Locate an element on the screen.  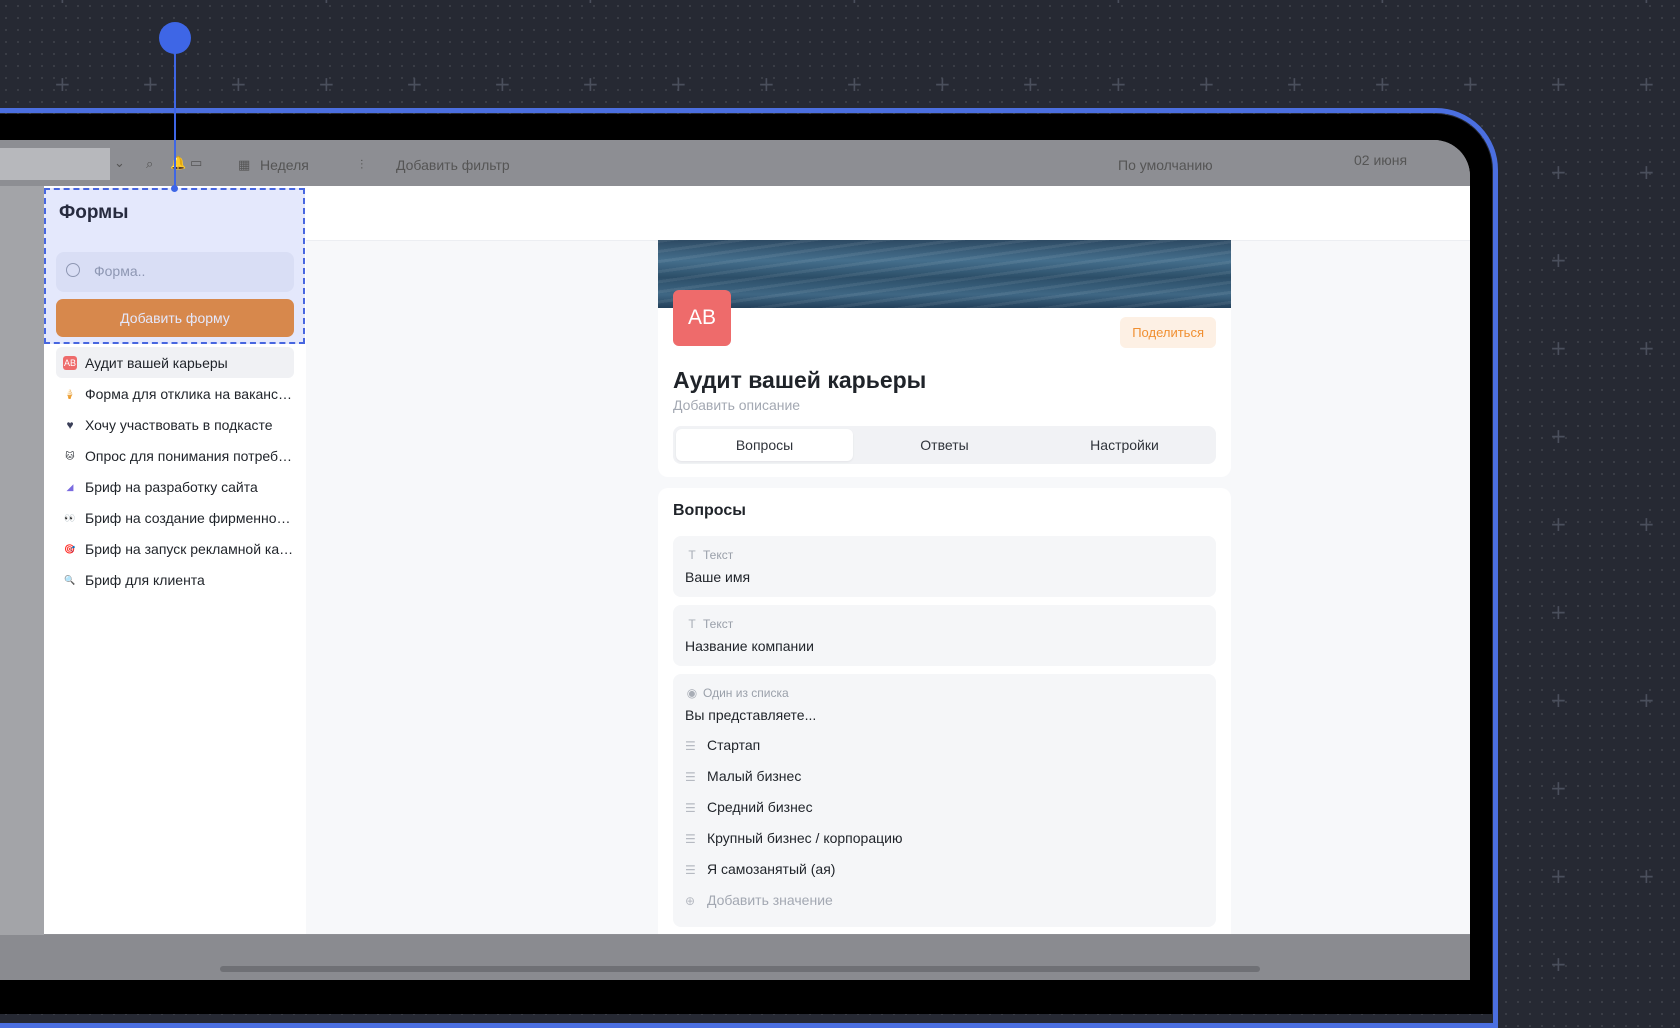
background-scrollbar is located at coordinates (740, 969).